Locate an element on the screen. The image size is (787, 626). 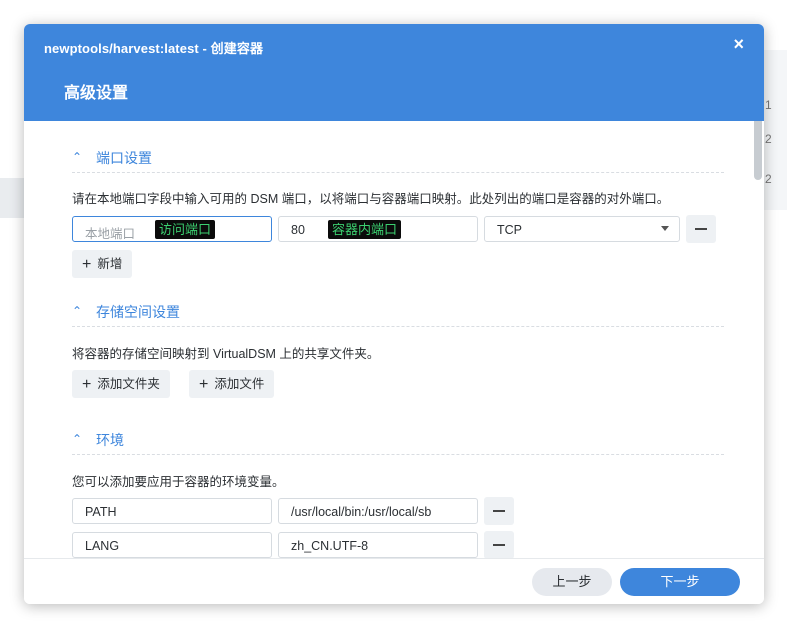
env-value-value: zh_CN.UTF-8 is located at coordinates (330, 546).